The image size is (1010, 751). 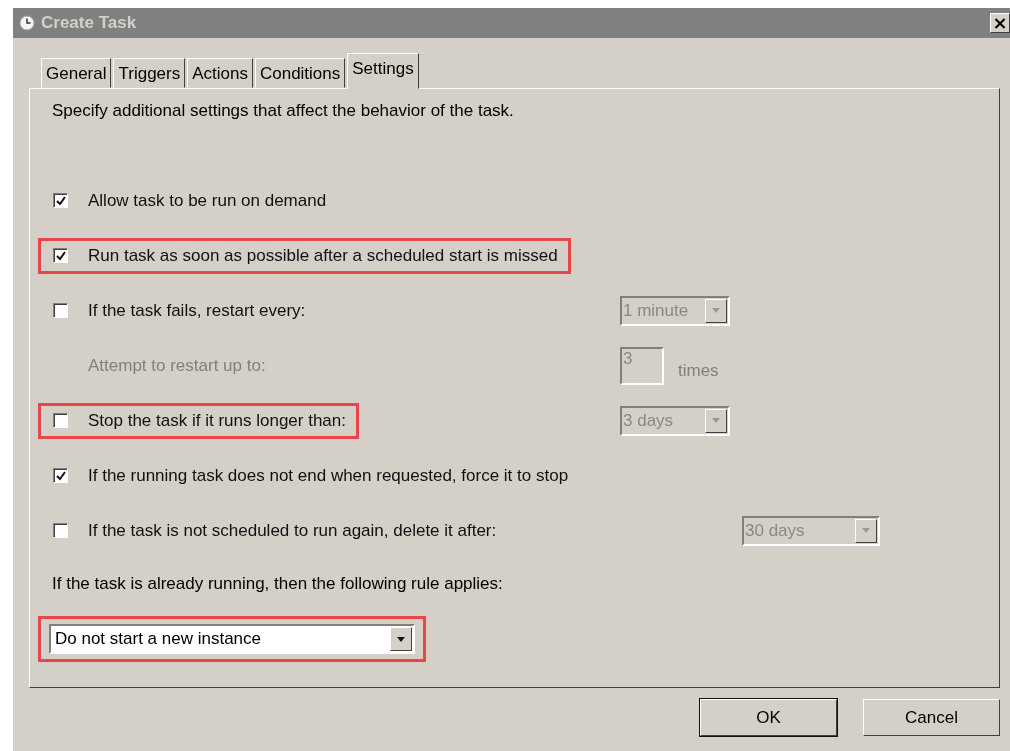 I want to click on option-label: Run task as soon as possible after a scheduled start is missed, so click(x=323, y=255).